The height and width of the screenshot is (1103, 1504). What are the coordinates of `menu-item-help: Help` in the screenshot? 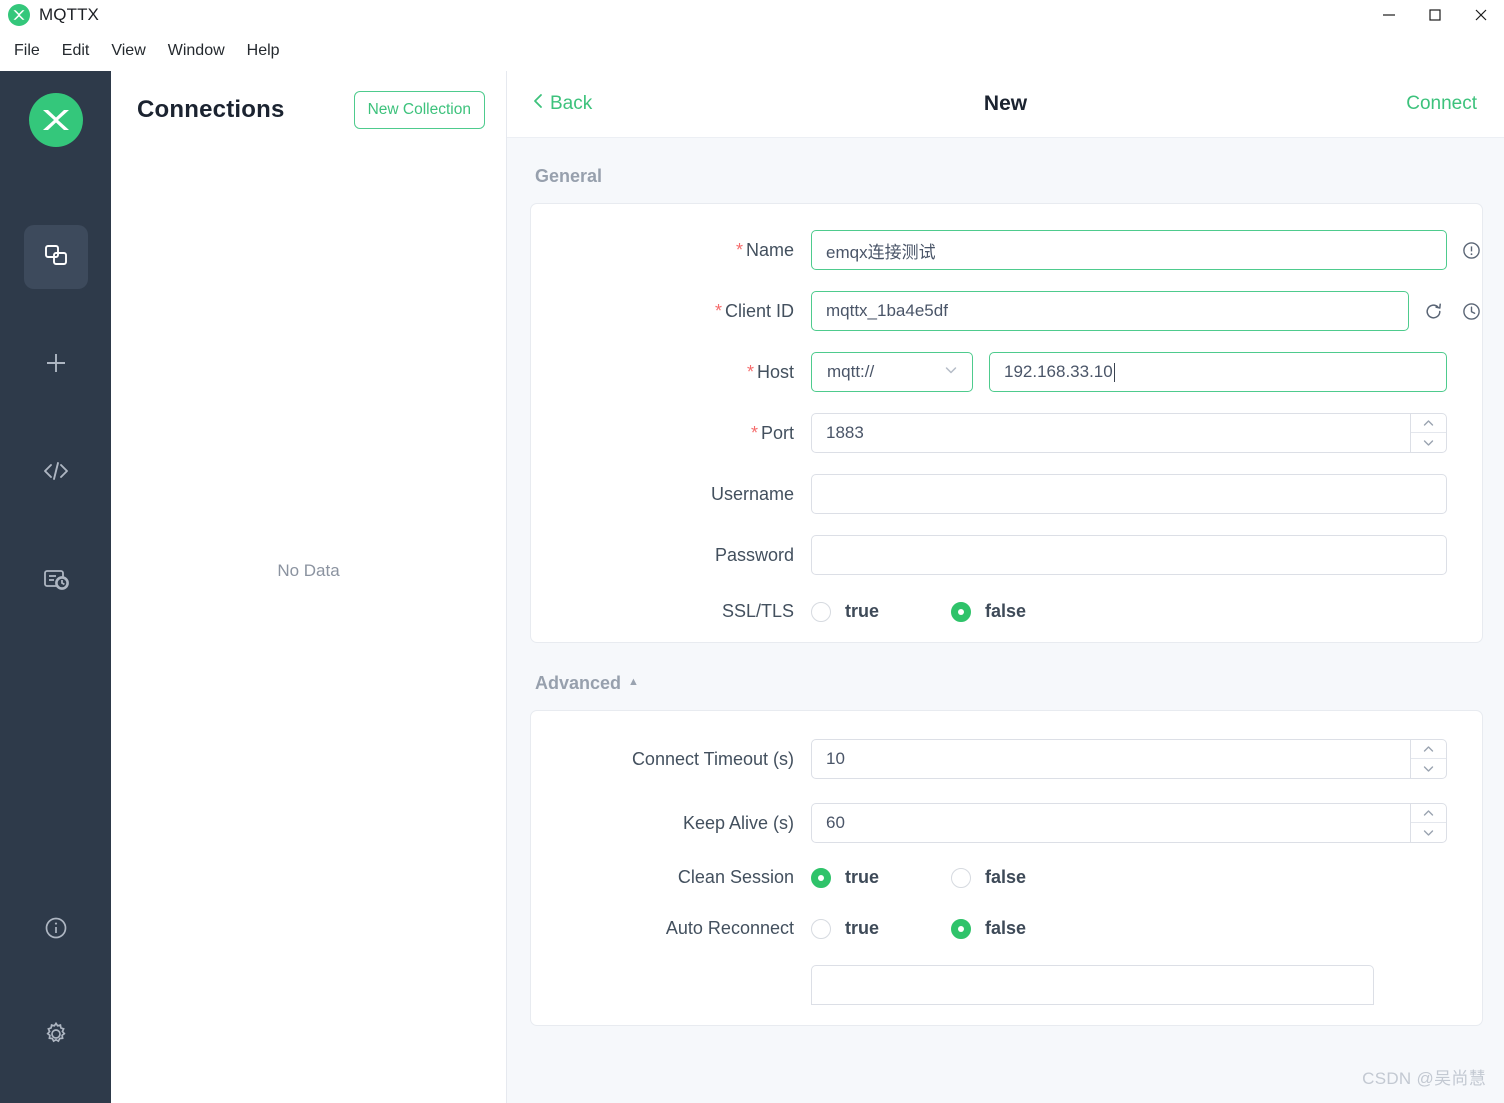 It's located at (263, 51).